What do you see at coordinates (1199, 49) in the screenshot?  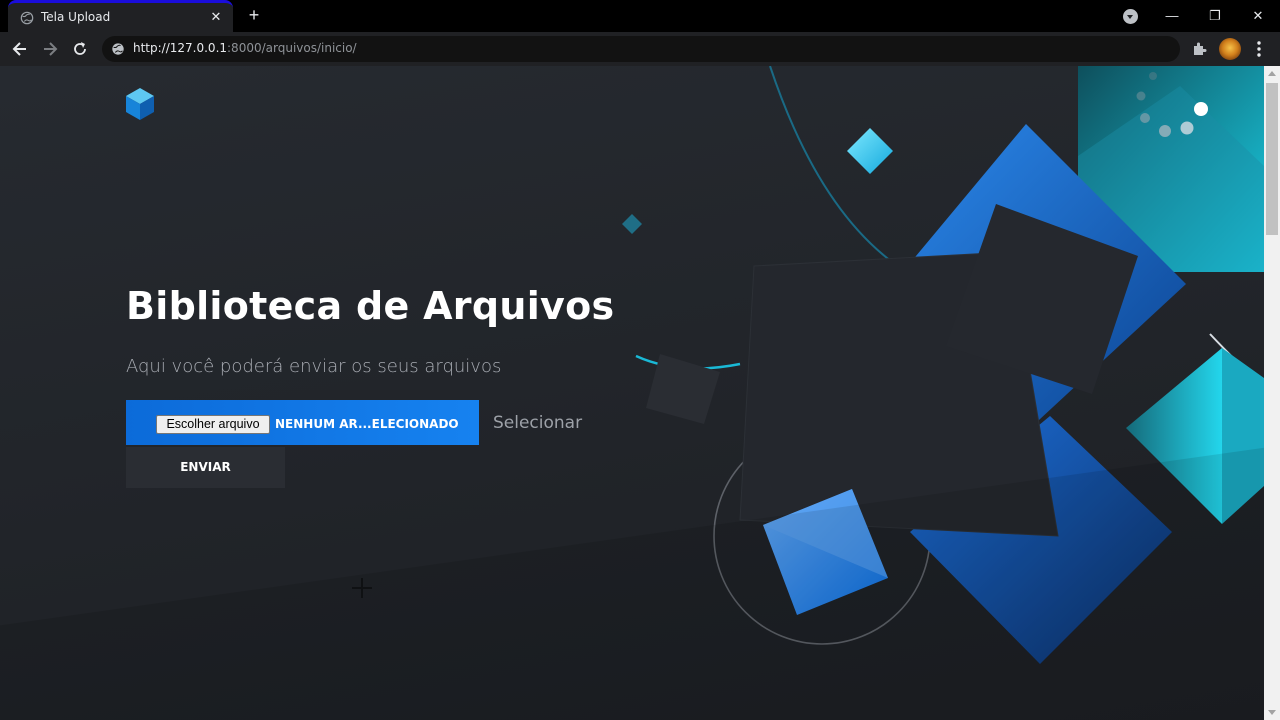 I see `extensions-puzzle-icon` at bounding box center [1199, 49].